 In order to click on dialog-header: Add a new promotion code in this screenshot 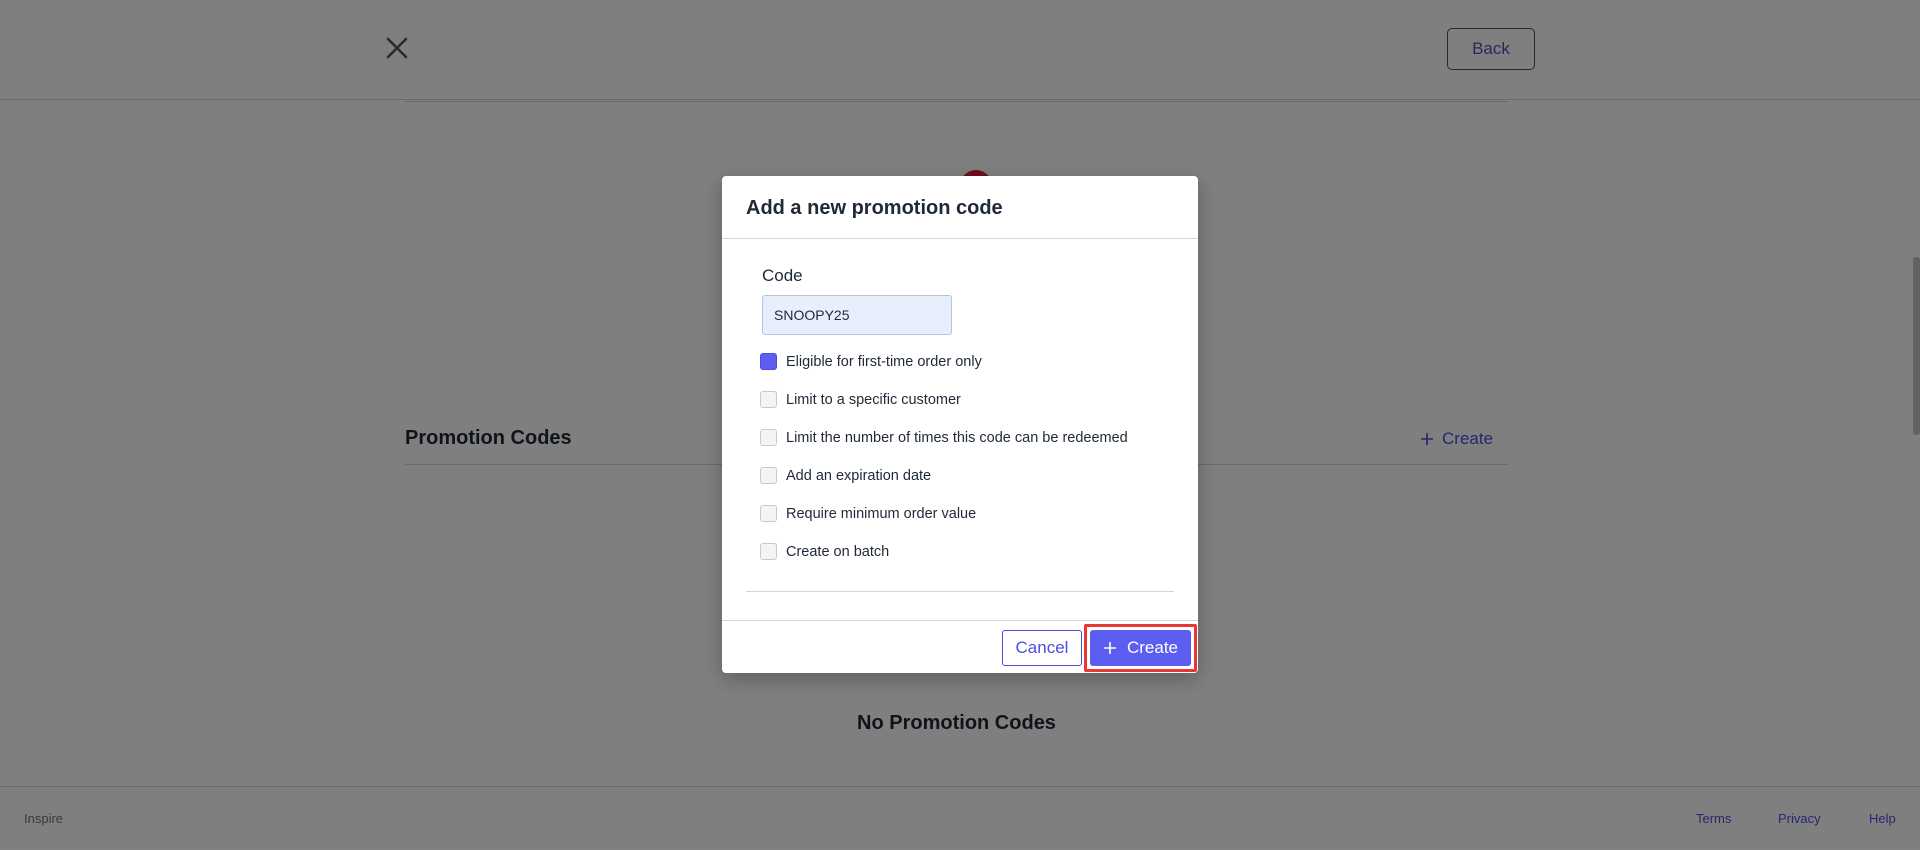, I will do `click(960, 207)`.